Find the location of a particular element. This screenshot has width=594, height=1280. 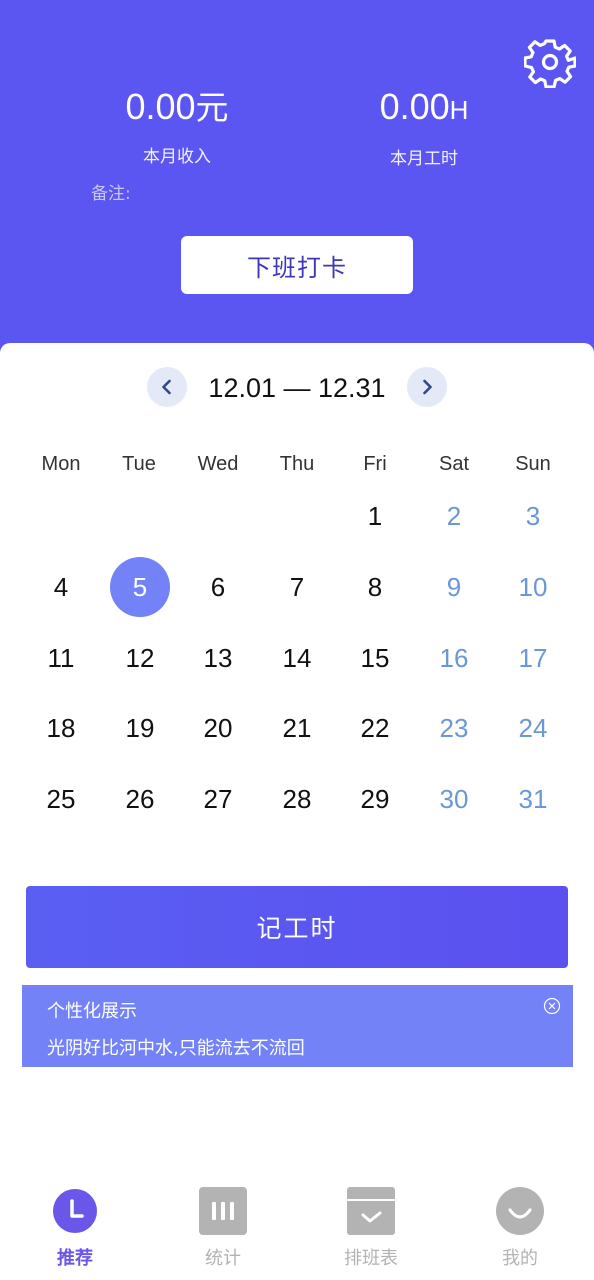

tab-label: 推荐 is located at coordinates (75, 1258).